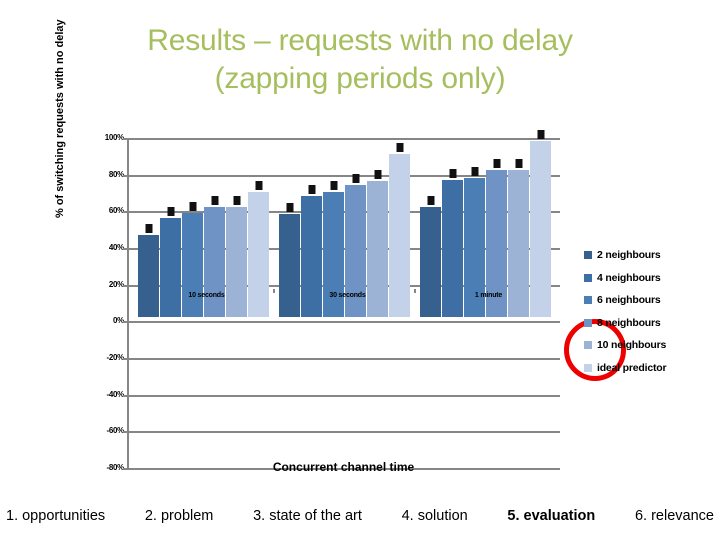  Describe the element at coordinates (115, 467) in the screenshot. I see `y-axis-tick-label: -80%` at that location.